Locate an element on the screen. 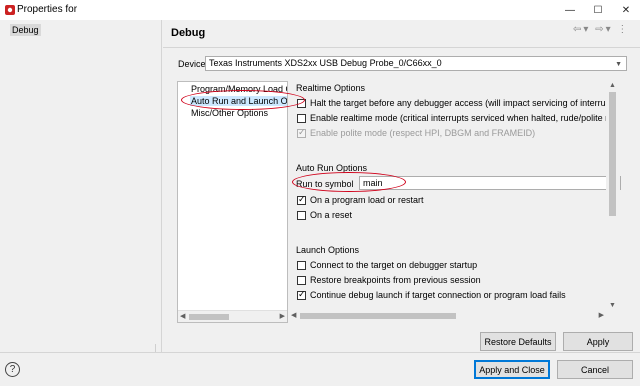 Image resolution: width=640 pixels, height=386 pixels. back-icon: ⇦▾ is located at coordinates (581, 29).